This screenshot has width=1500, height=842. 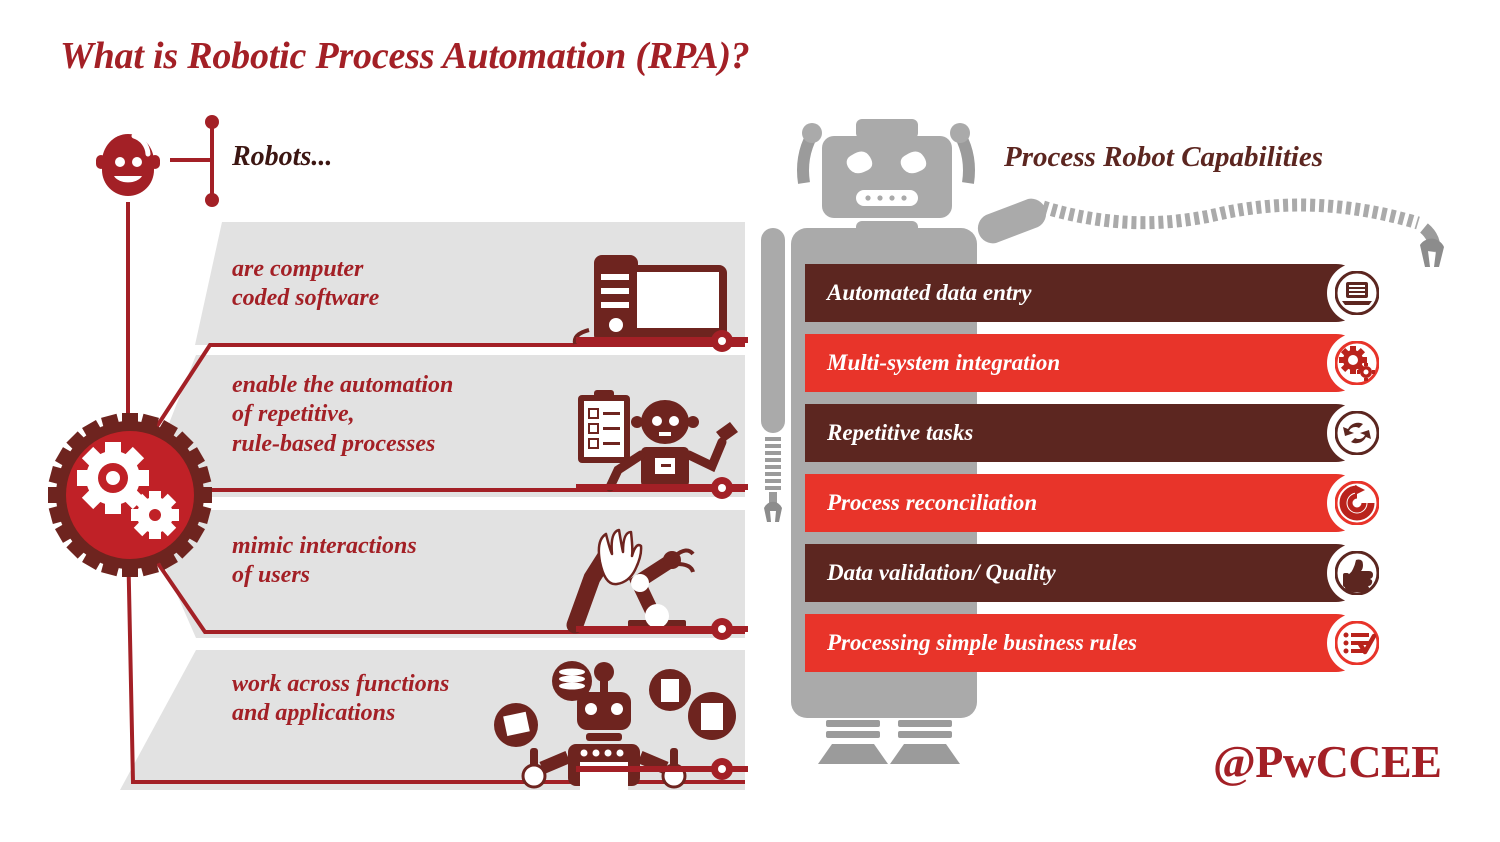 I want to click on panel-text-3: mimic interactions of users, so click(x=324, y=561).